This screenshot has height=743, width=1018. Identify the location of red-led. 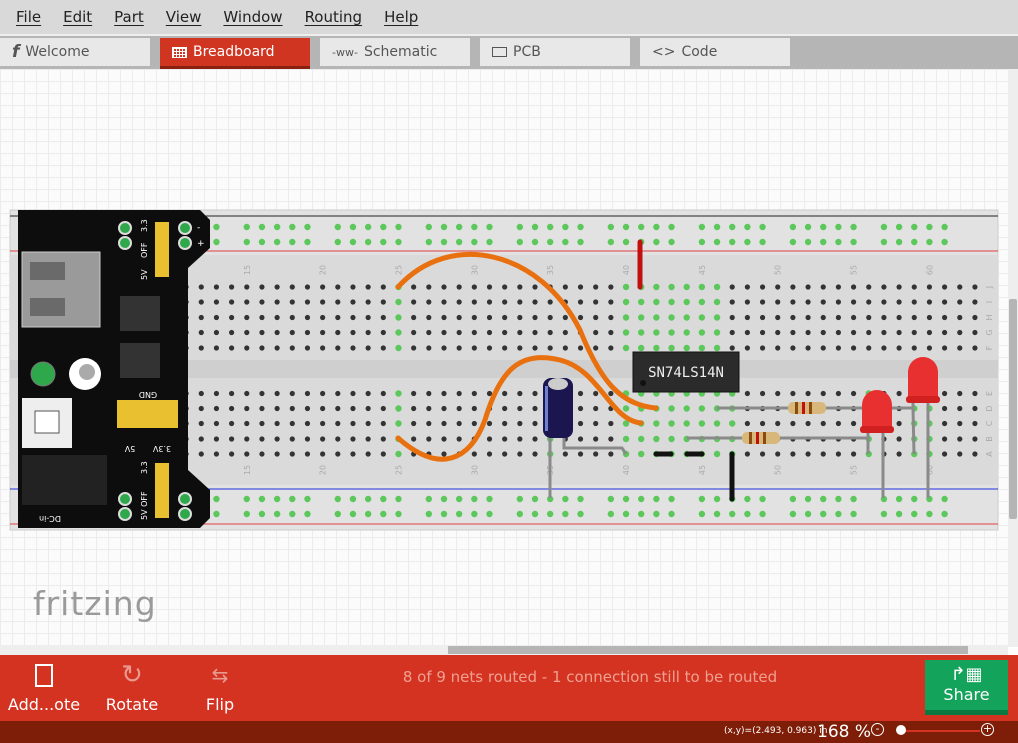
(877, 411).